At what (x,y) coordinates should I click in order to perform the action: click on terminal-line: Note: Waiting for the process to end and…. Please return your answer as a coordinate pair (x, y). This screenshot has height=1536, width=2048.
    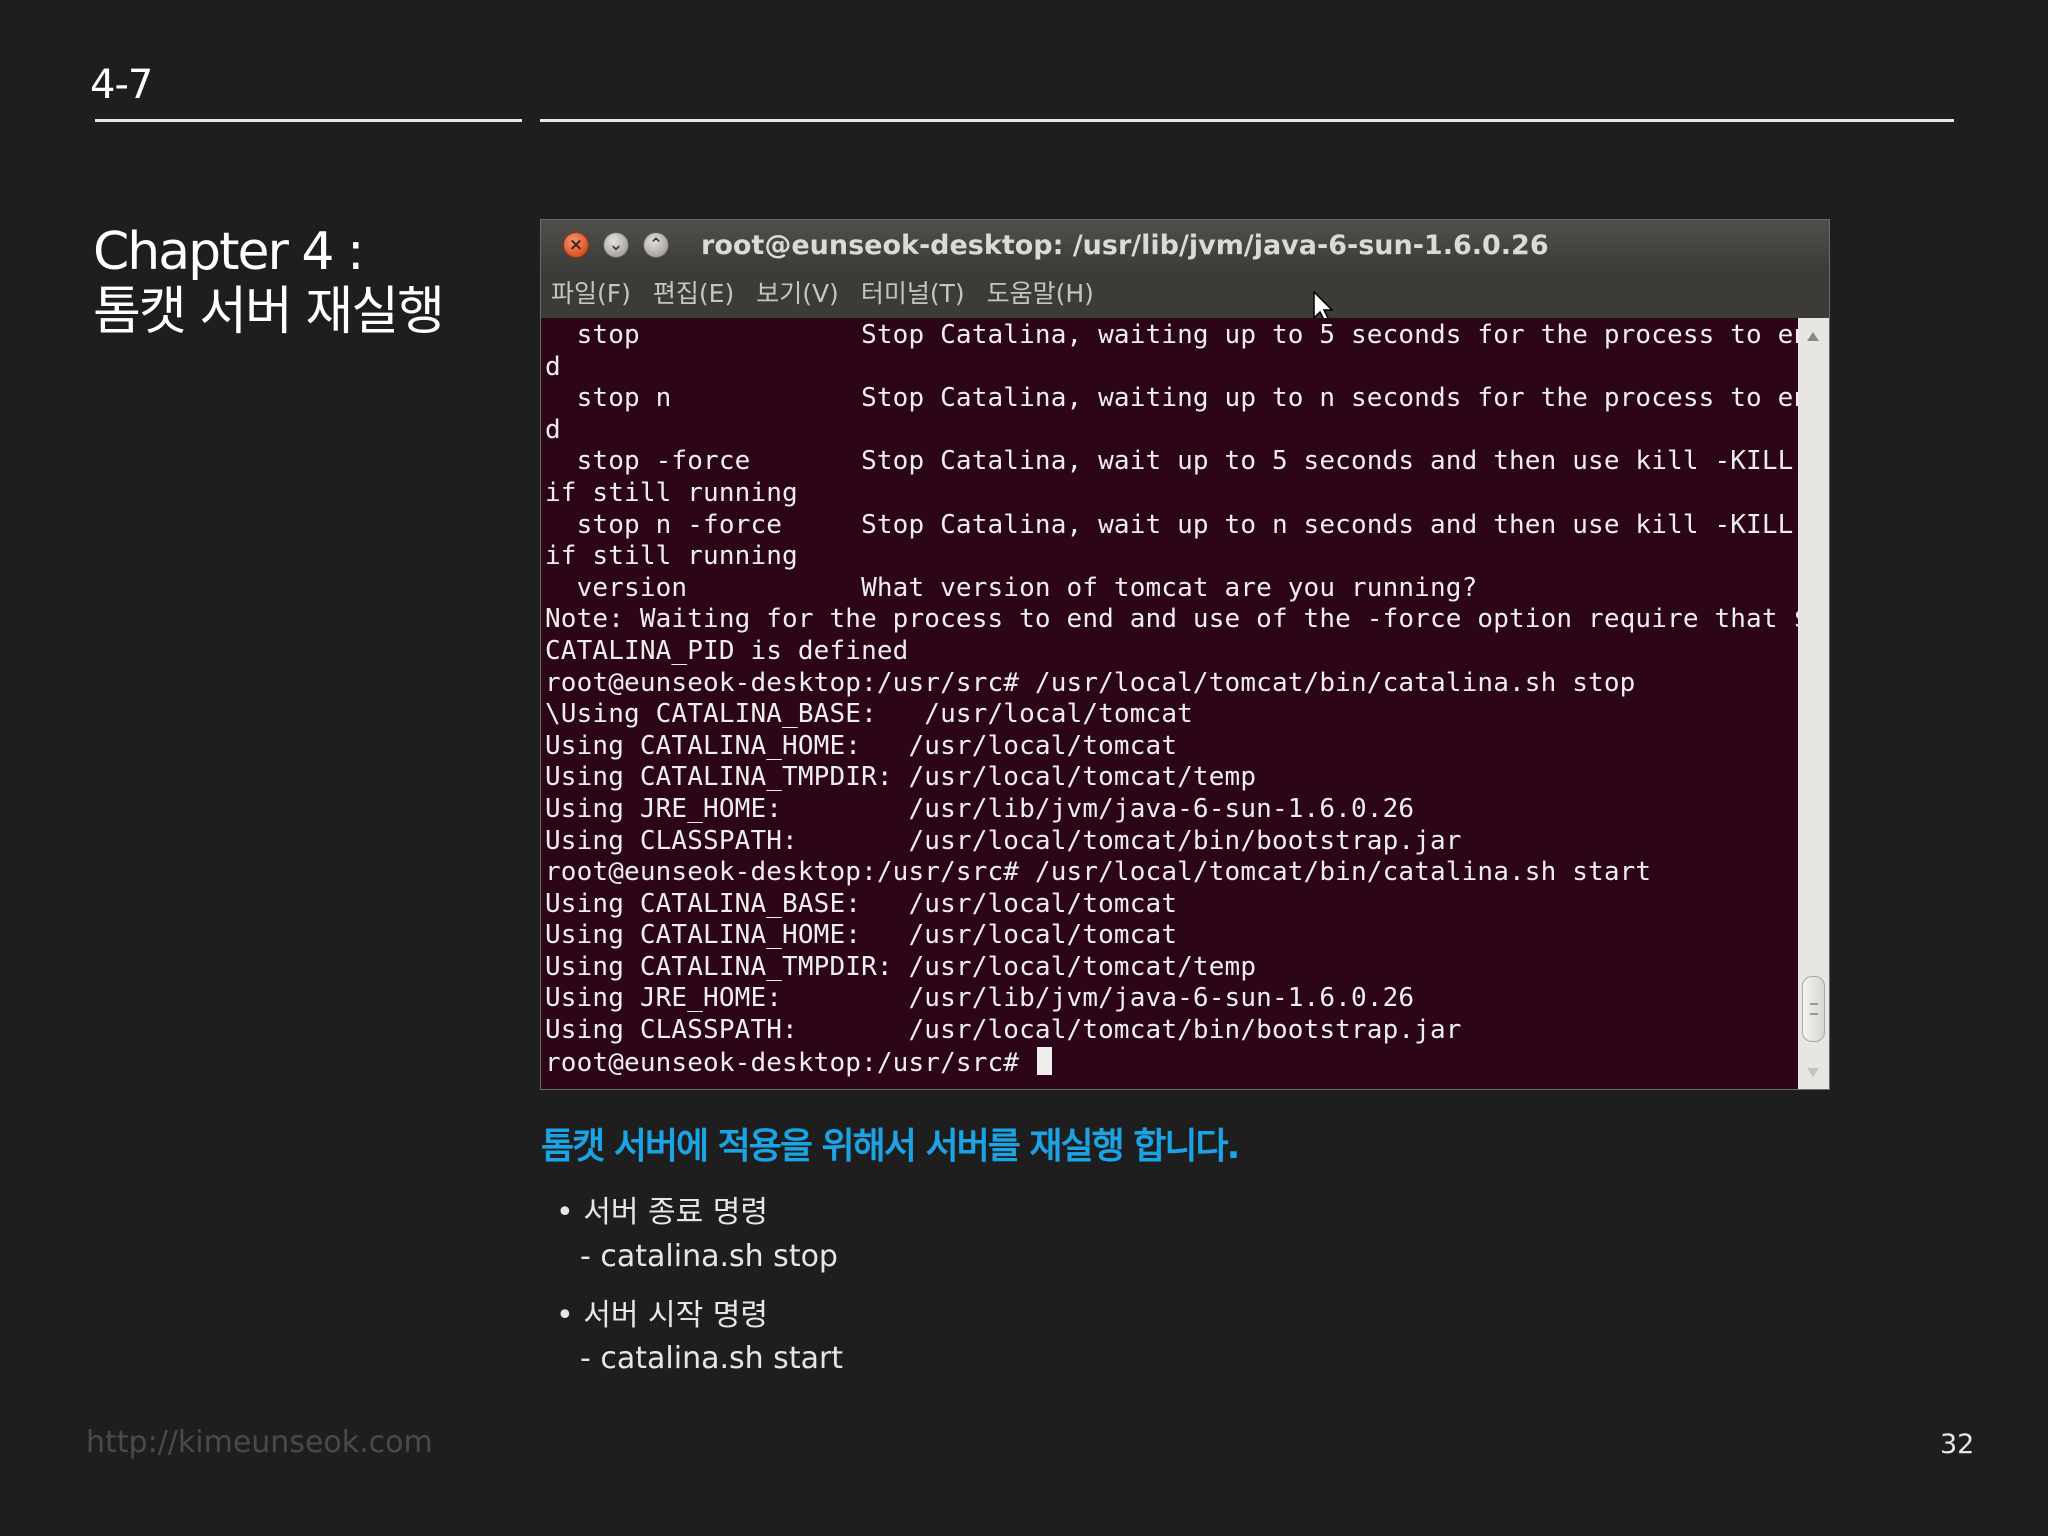
    Looking at the image, I should click on (1171, 619).